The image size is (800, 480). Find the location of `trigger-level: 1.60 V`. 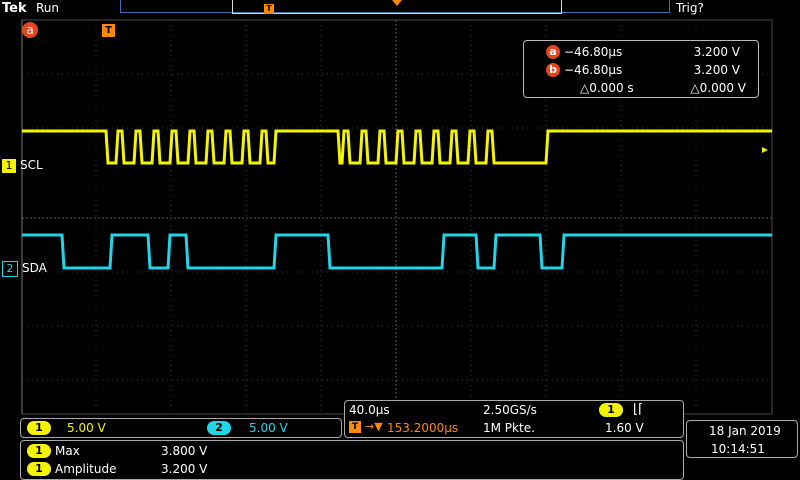

trigger-level: 1.60 V is located at coordinates (624, 428).